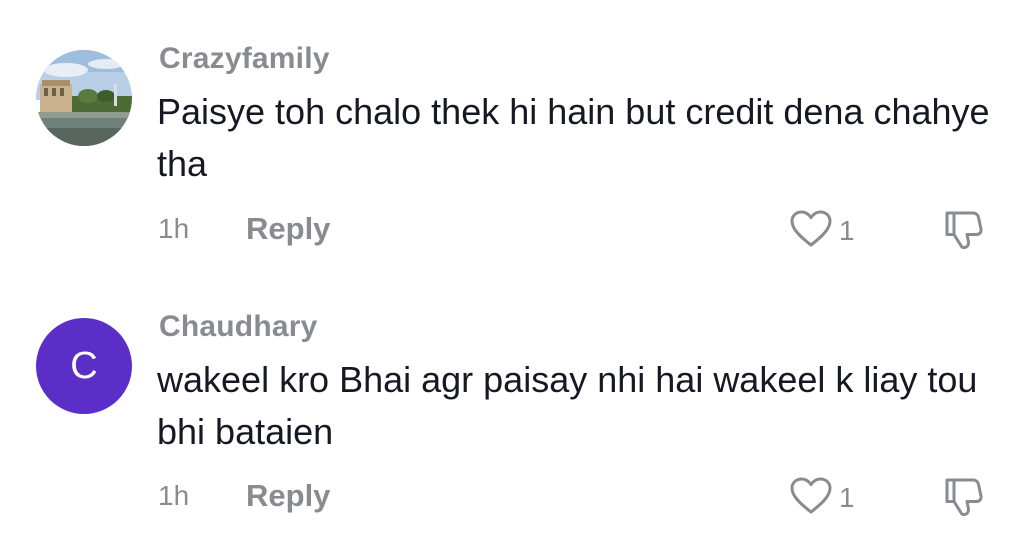  I want to click on avatar: C, so click(84, 366).